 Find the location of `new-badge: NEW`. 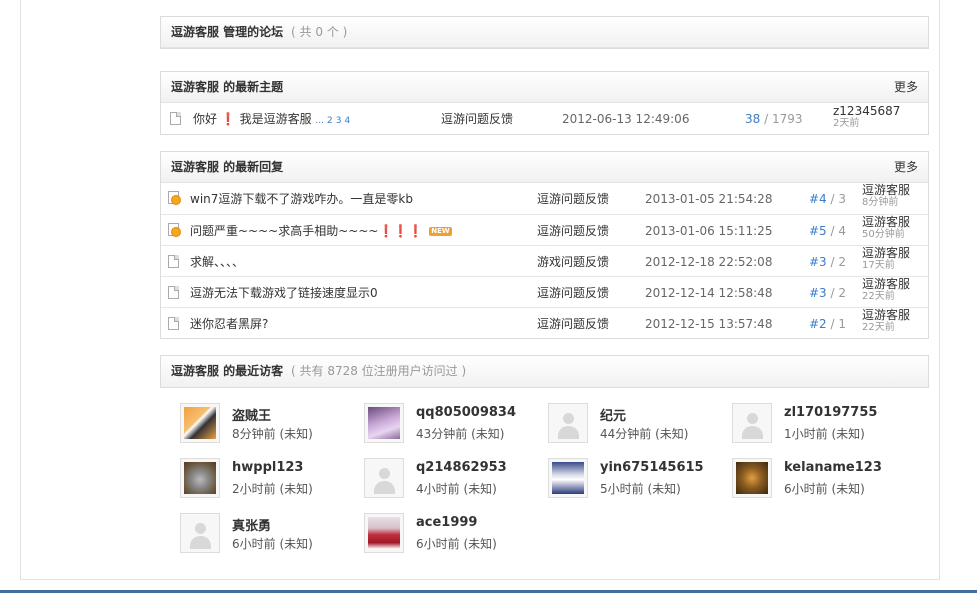

new-badge: NEW is located at coordinates (440, 231).